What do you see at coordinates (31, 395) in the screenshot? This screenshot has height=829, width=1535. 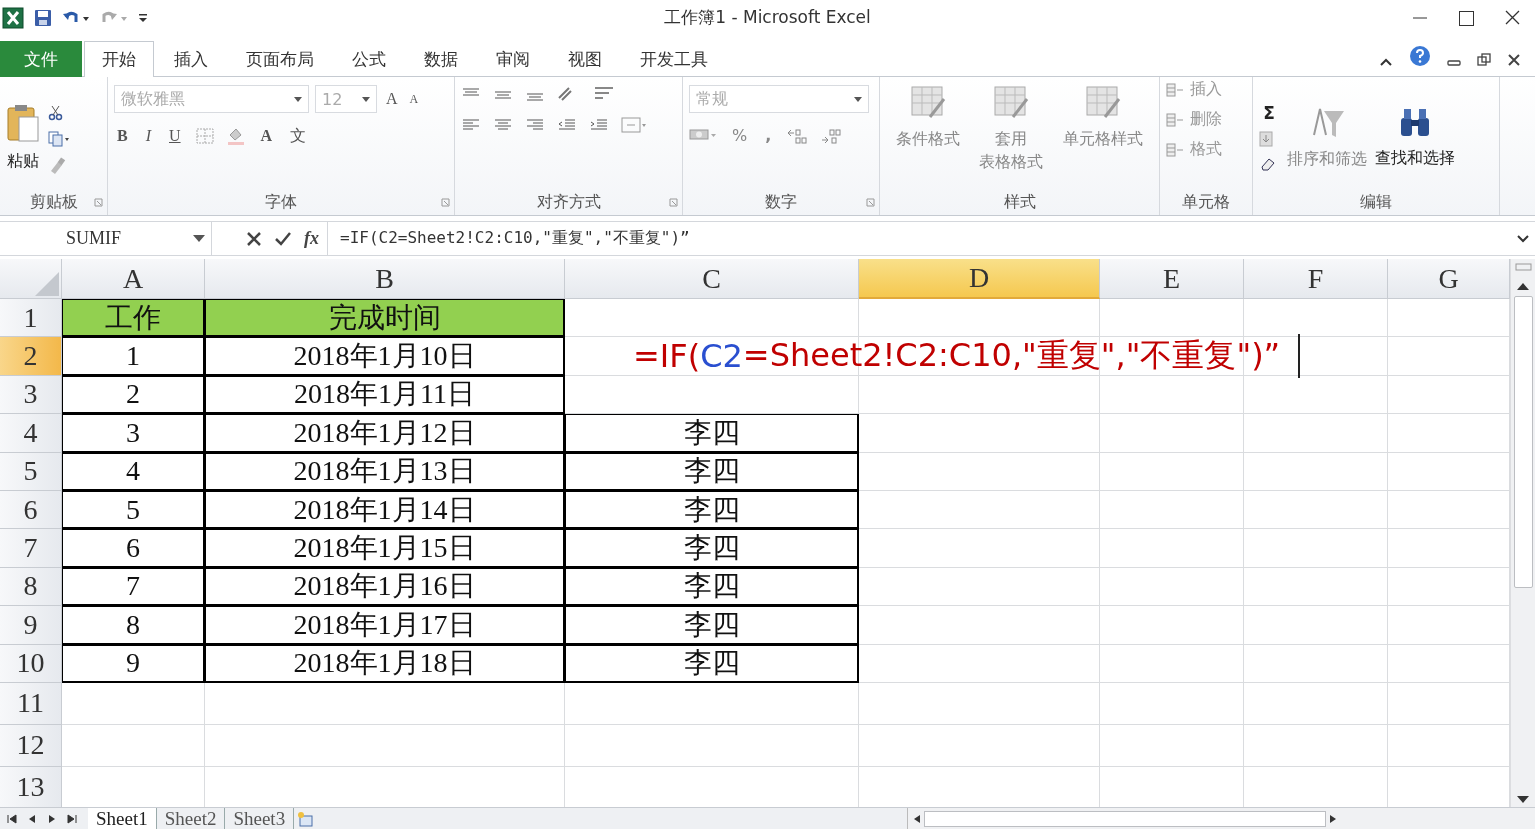 I see `row-header: 3` at bounding box center [31, 395].